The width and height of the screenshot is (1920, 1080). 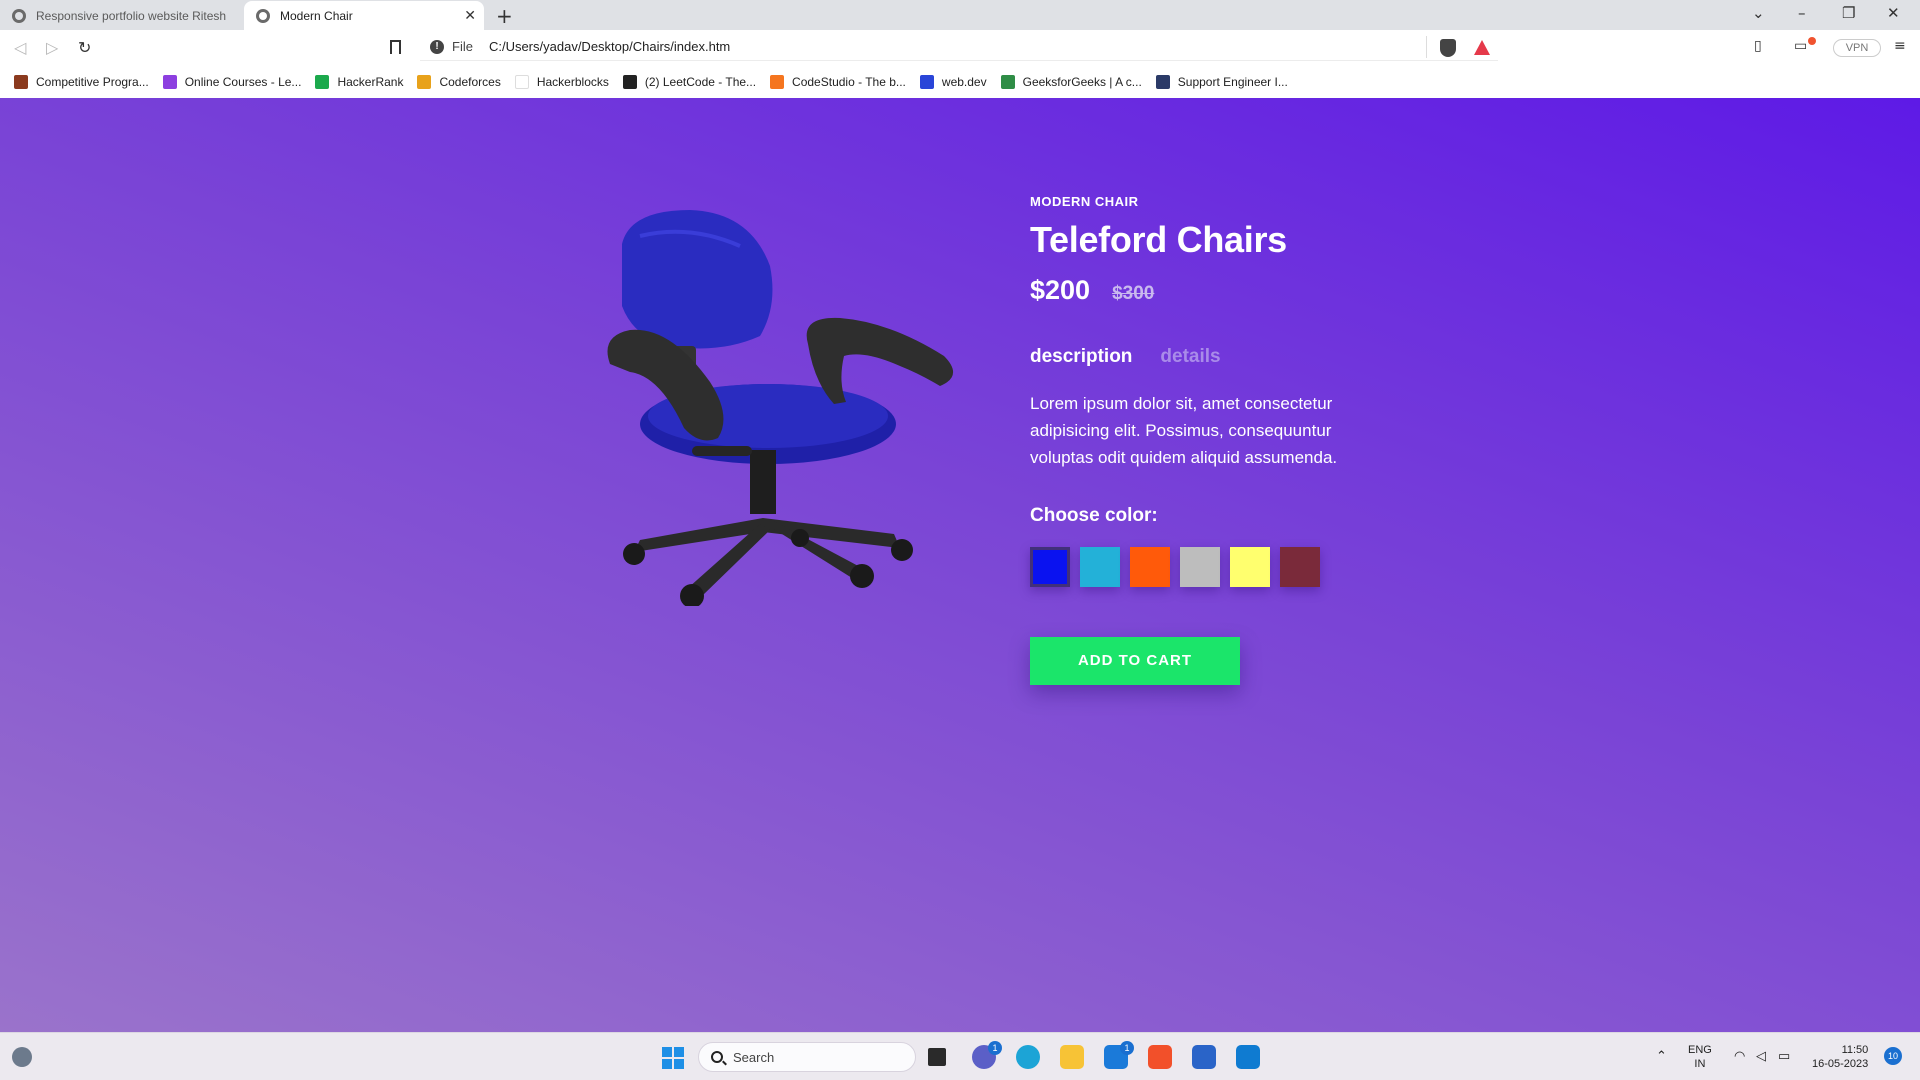 I want to click on teams-badge: 1, so click(x=995, y=1048).